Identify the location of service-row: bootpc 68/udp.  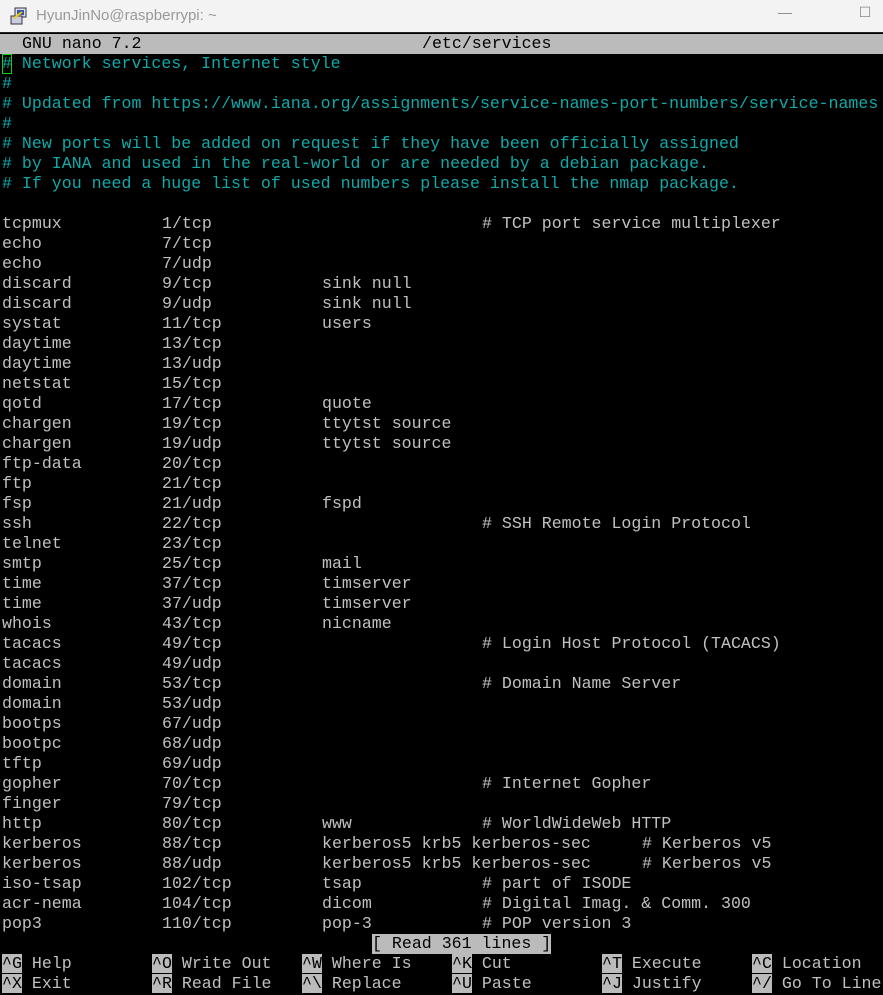
(441, 744).